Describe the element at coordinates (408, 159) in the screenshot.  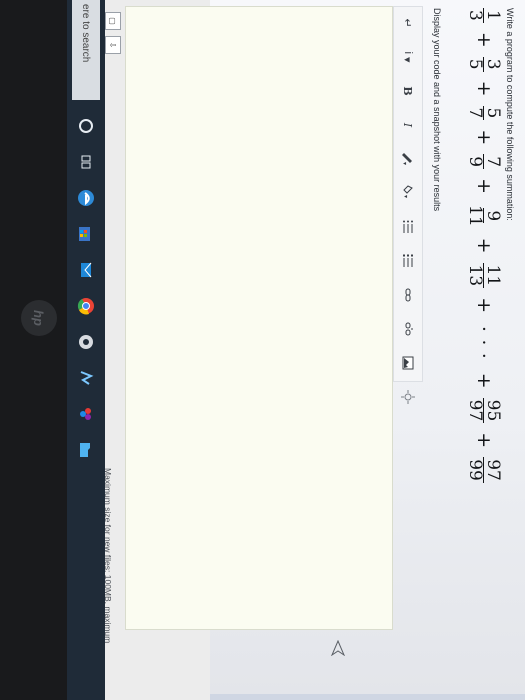
I see `pen-icon: ▾` at that location.